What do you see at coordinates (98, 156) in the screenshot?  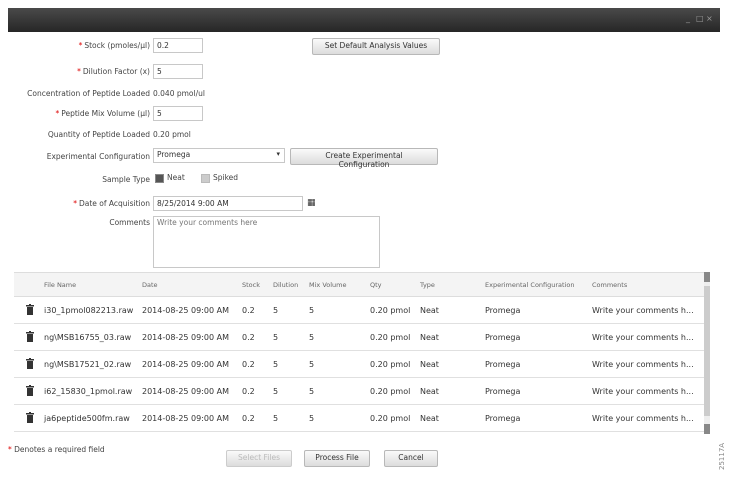 I see `exp-config-label: Experimental Configuration` at bounding box center [98, 156].